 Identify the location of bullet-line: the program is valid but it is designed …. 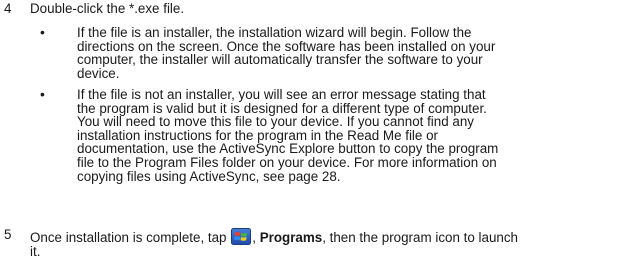
(282, 108).